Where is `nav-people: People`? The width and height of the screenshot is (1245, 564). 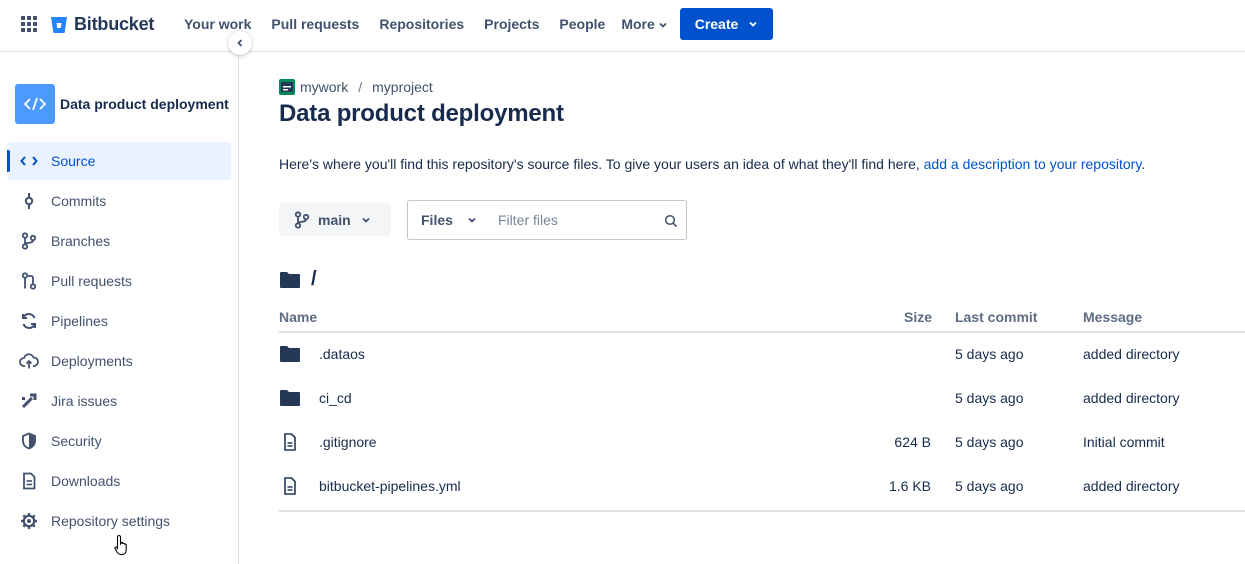 nav-people: People is located at coordinates (582, 26).